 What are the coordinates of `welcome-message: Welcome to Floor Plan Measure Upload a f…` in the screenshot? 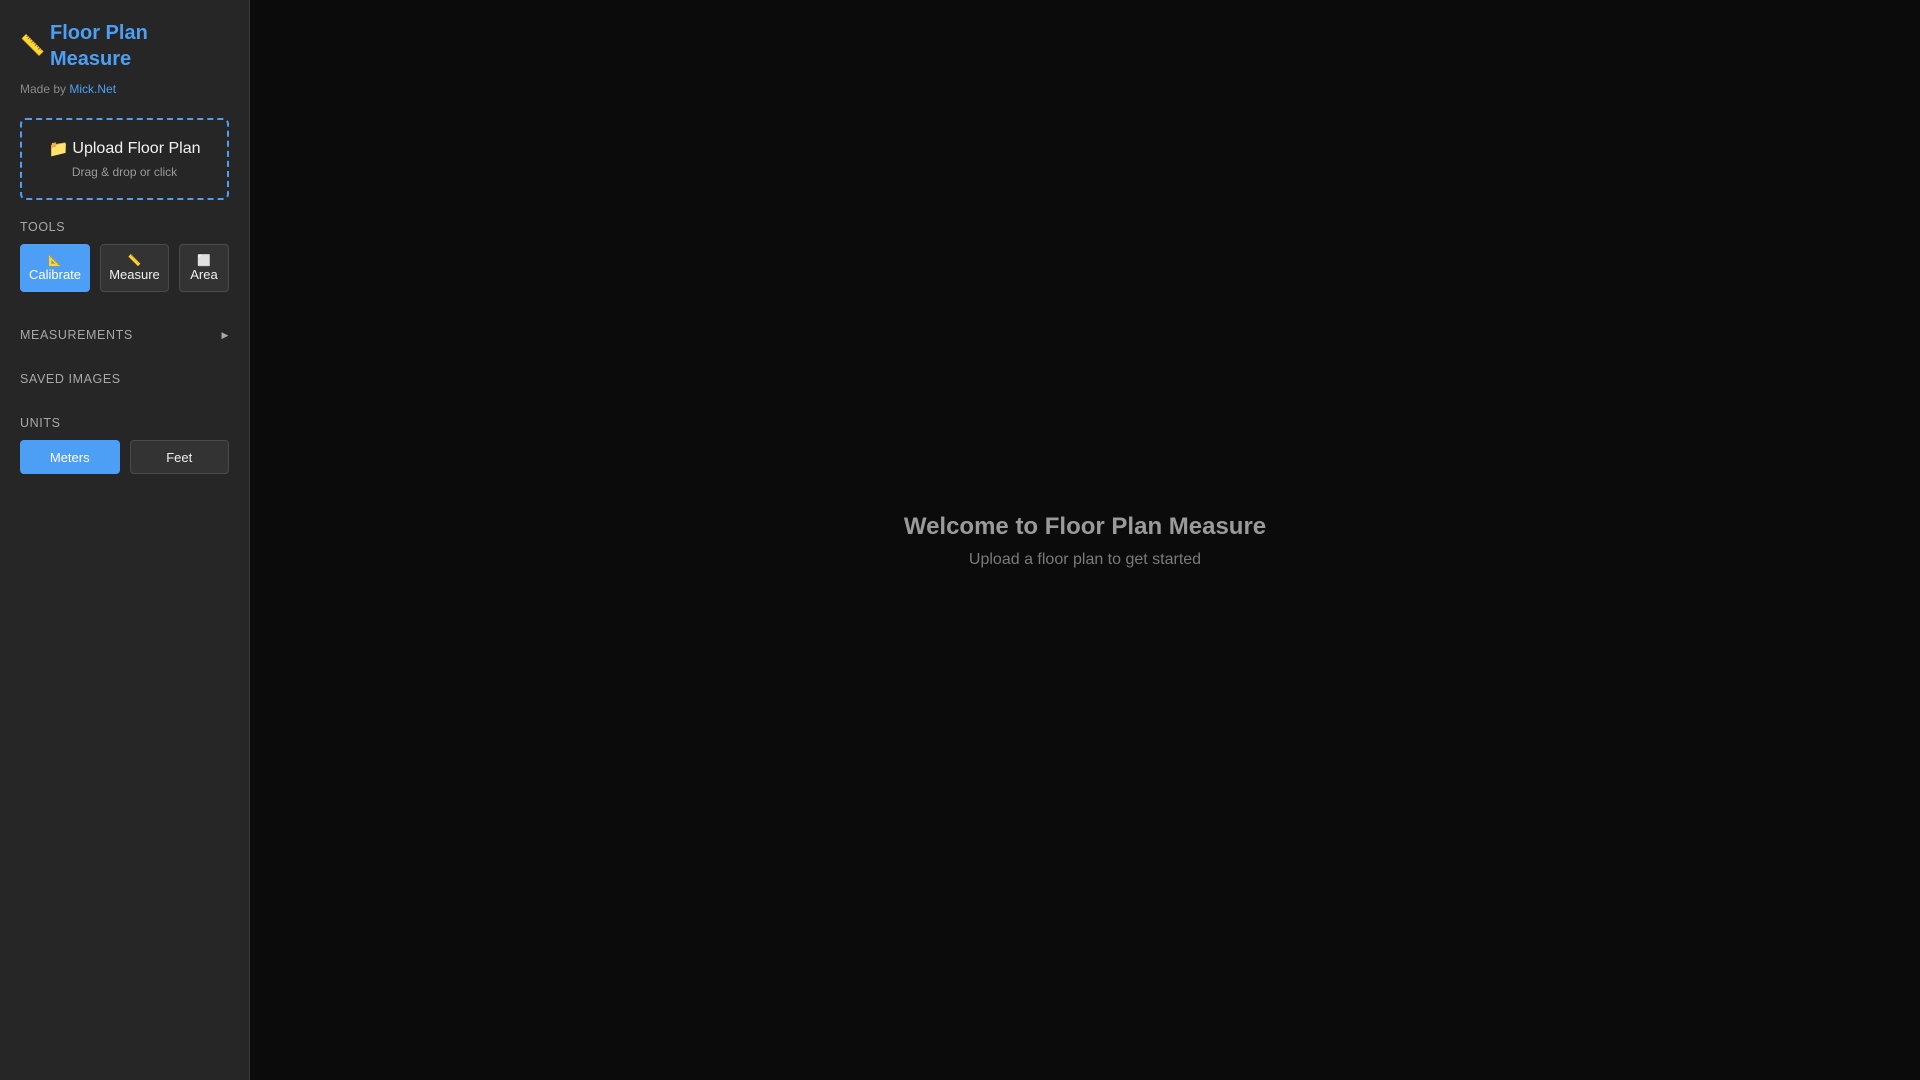 It's located at (1085, 541).